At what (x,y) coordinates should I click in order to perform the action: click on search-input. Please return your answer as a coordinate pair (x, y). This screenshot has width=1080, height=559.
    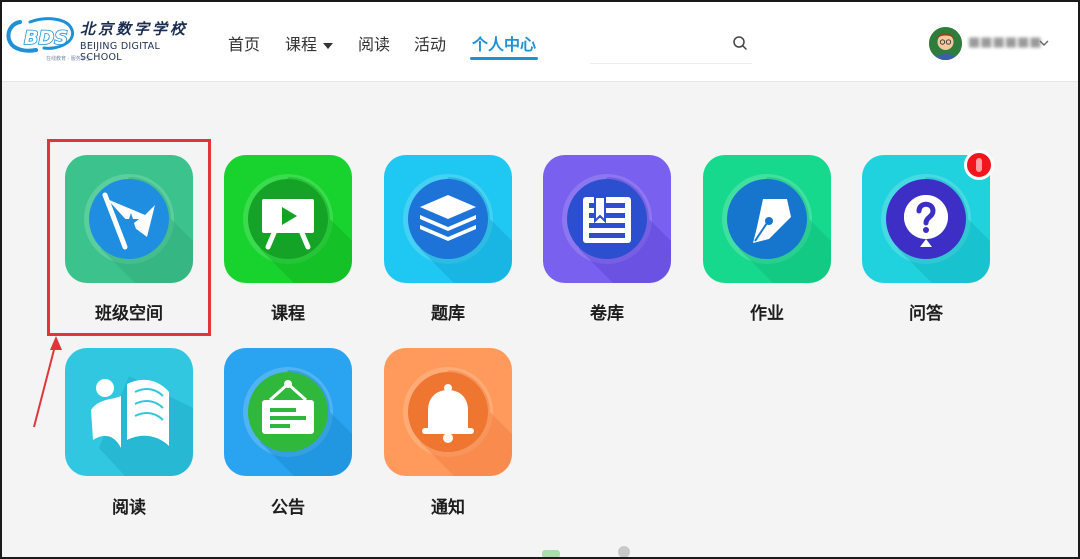
    Looking at the image, I should click on (655, 43).